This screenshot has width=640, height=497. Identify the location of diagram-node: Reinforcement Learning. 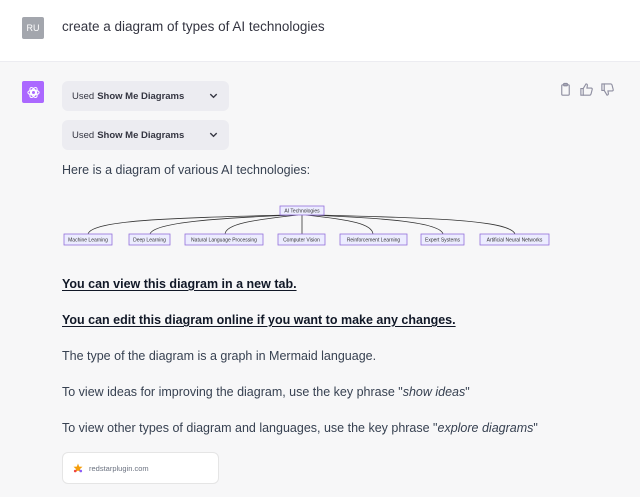
(373, 239).